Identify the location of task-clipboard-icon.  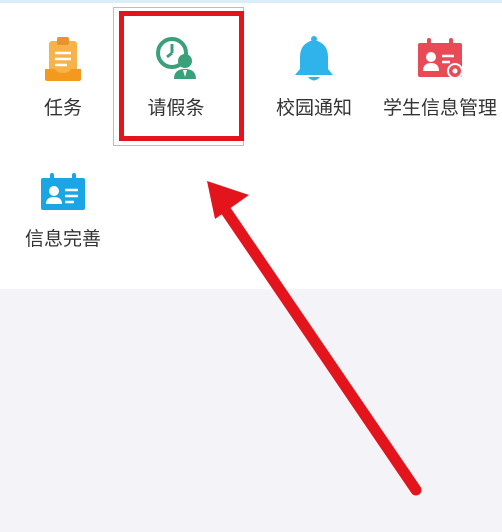
(63, 59).